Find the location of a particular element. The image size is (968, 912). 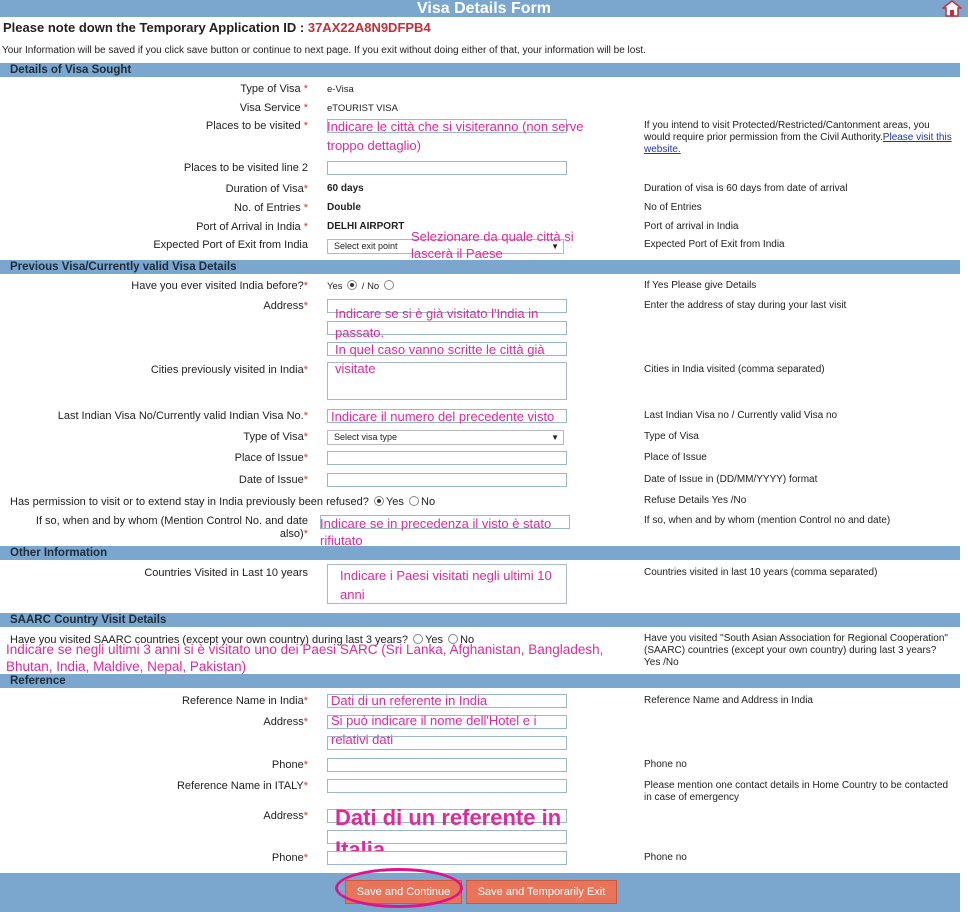

places-line2-input is located at coordinates (447, 168).